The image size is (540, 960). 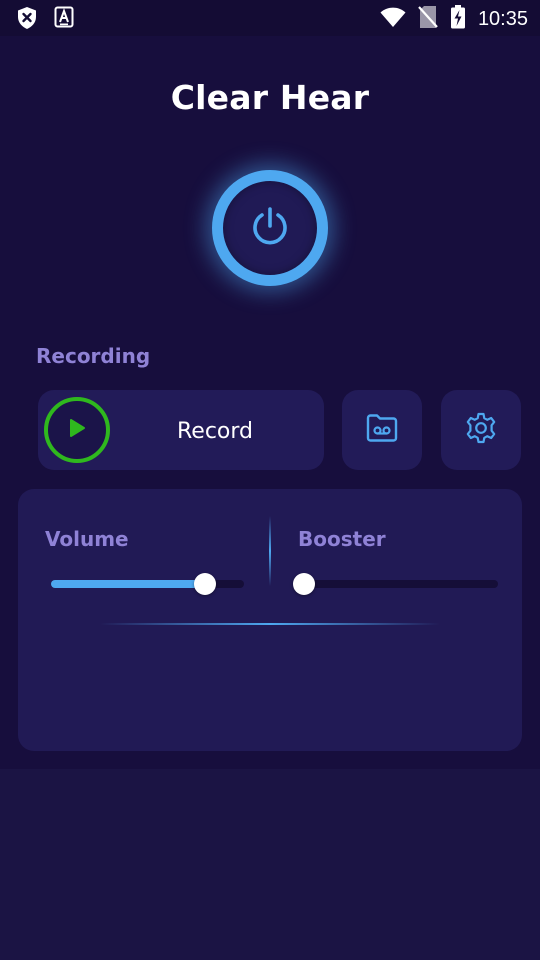 I want to click on status-time: 10:35, so click(x=502, y=19).